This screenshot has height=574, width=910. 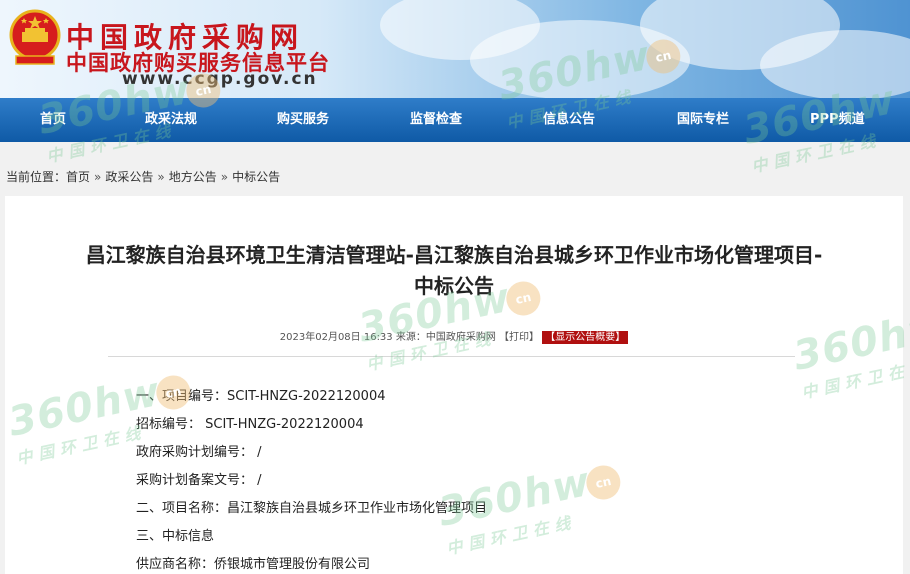 What do you see at coordinates (129, 177) in the screenshot?
I see `breadcrumb-procurement: 政采公告` at bounding box center [129, 177].